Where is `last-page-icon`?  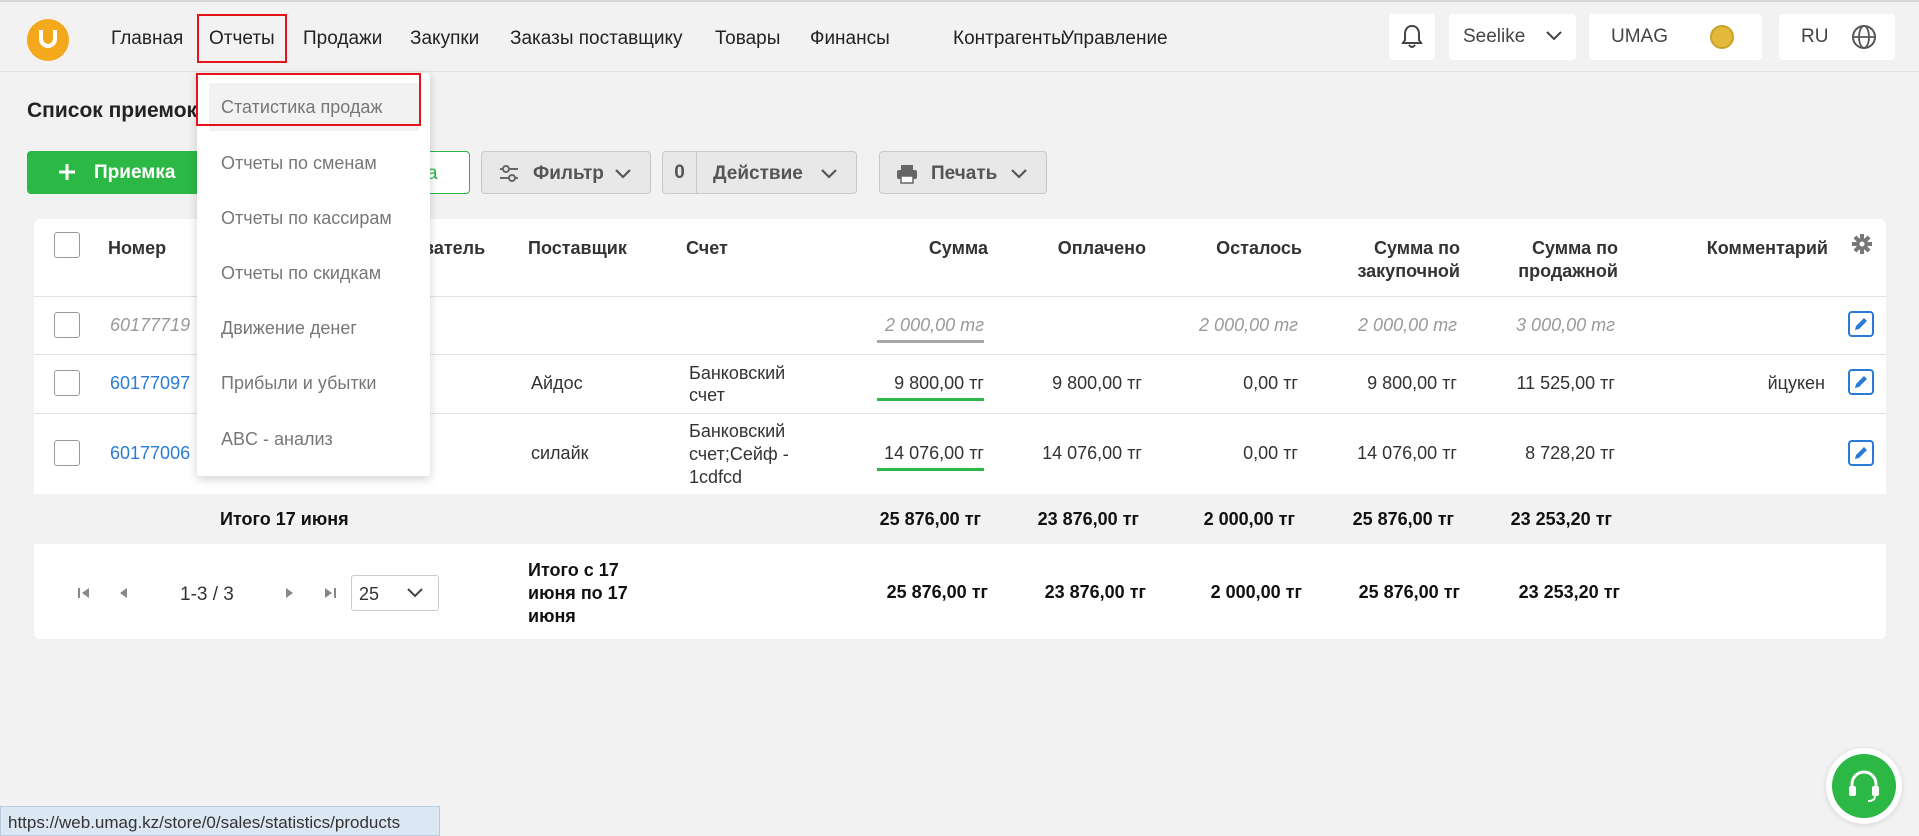 last-page-icon is located at coordinates (330, 593).